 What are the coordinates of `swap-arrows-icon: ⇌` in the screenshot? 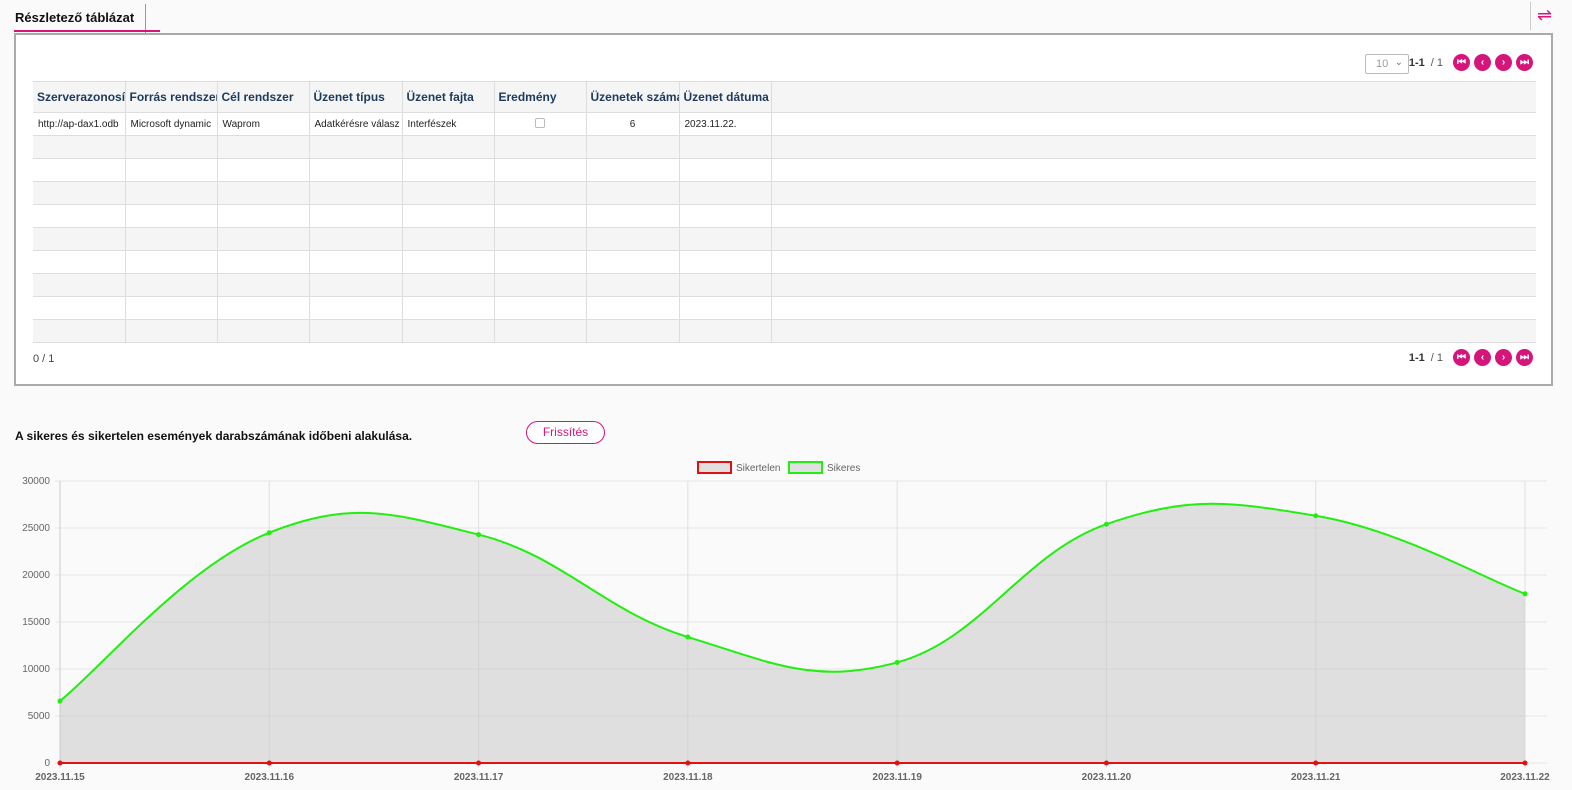 It's located at (1544, 16).